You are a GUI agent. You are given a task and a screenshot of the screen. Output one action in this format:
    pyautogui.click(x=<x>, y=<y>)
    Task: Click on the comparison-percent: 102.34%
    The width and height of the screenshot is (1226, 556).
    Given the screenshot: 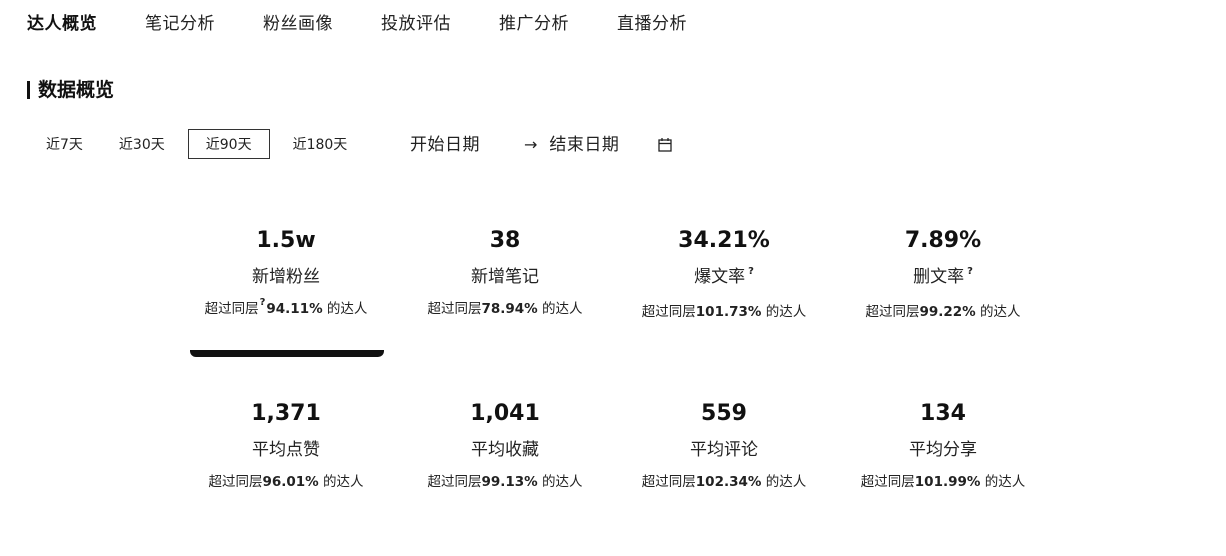 What is the action you would take?
    pyautogui.click(x=728, y=482)
    